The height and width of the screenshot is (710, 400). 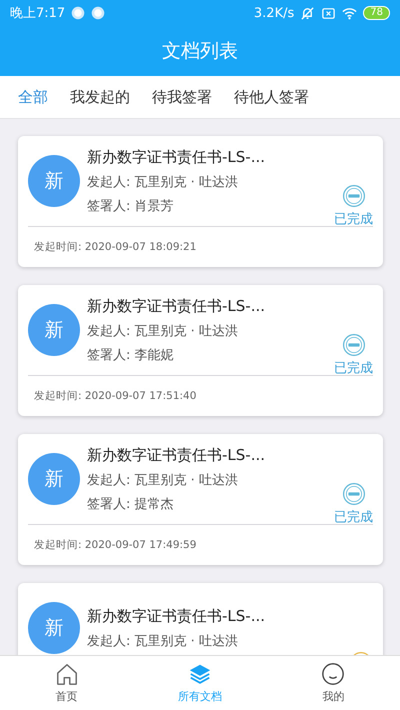 What do you see at coordinates (100, 97) in the screenshot?
I see `filter-tab: 我发起的` at bounding box center [100, 97].